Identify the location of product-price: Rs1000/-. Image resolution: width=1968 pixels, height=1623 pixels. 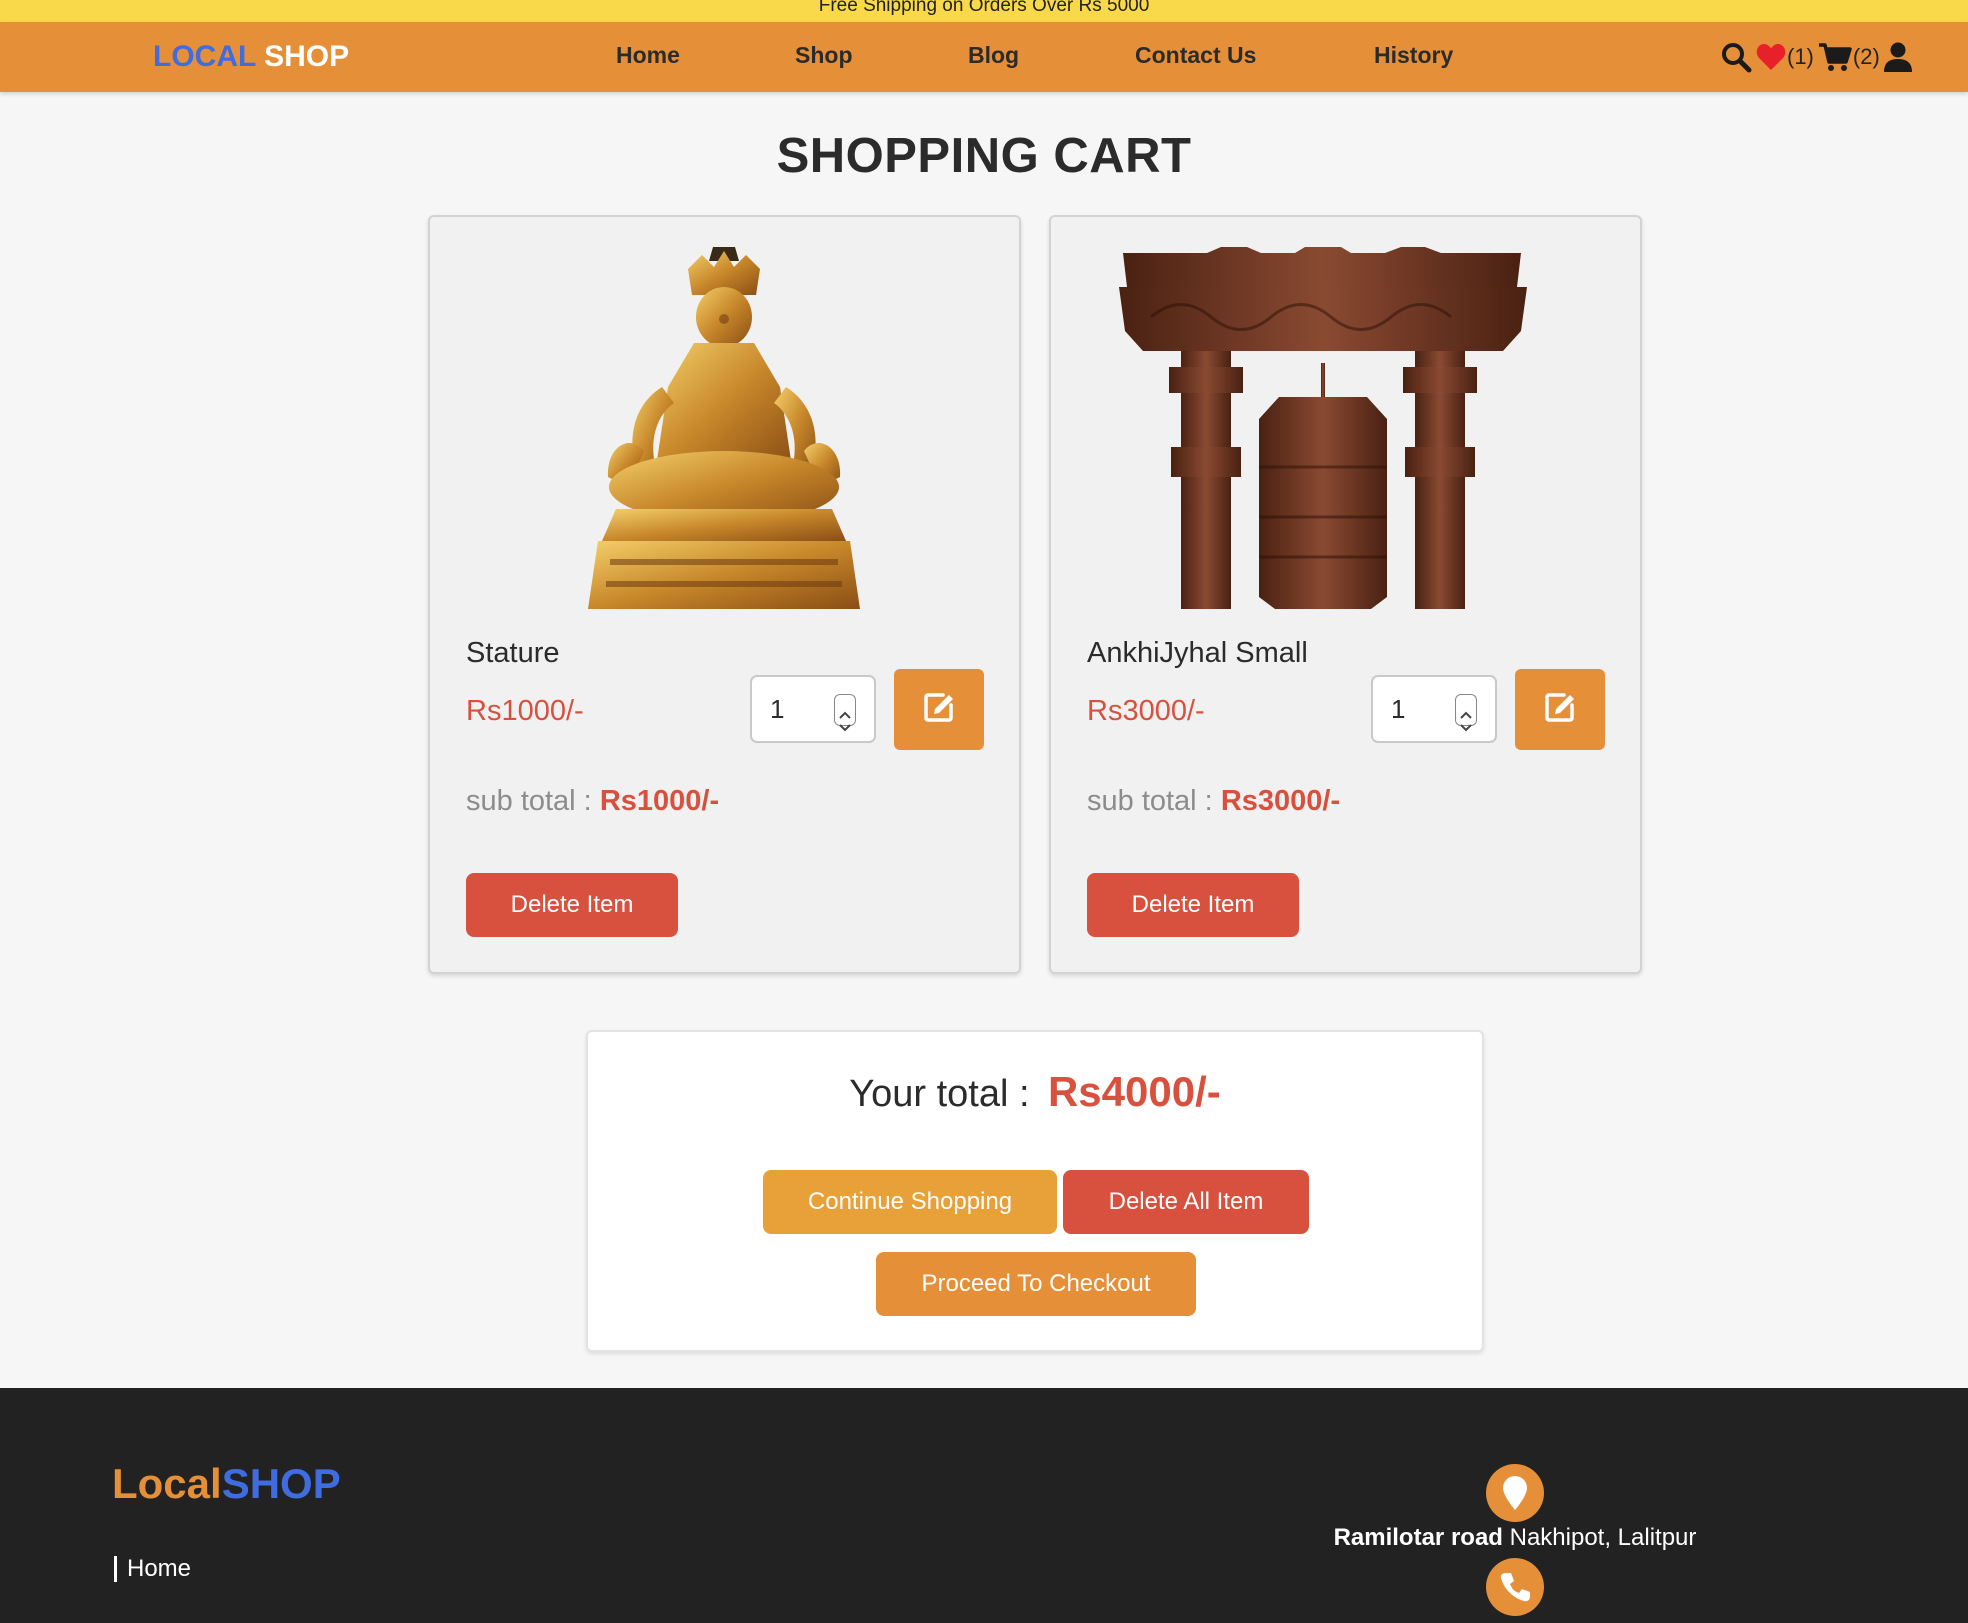
(525, 711).